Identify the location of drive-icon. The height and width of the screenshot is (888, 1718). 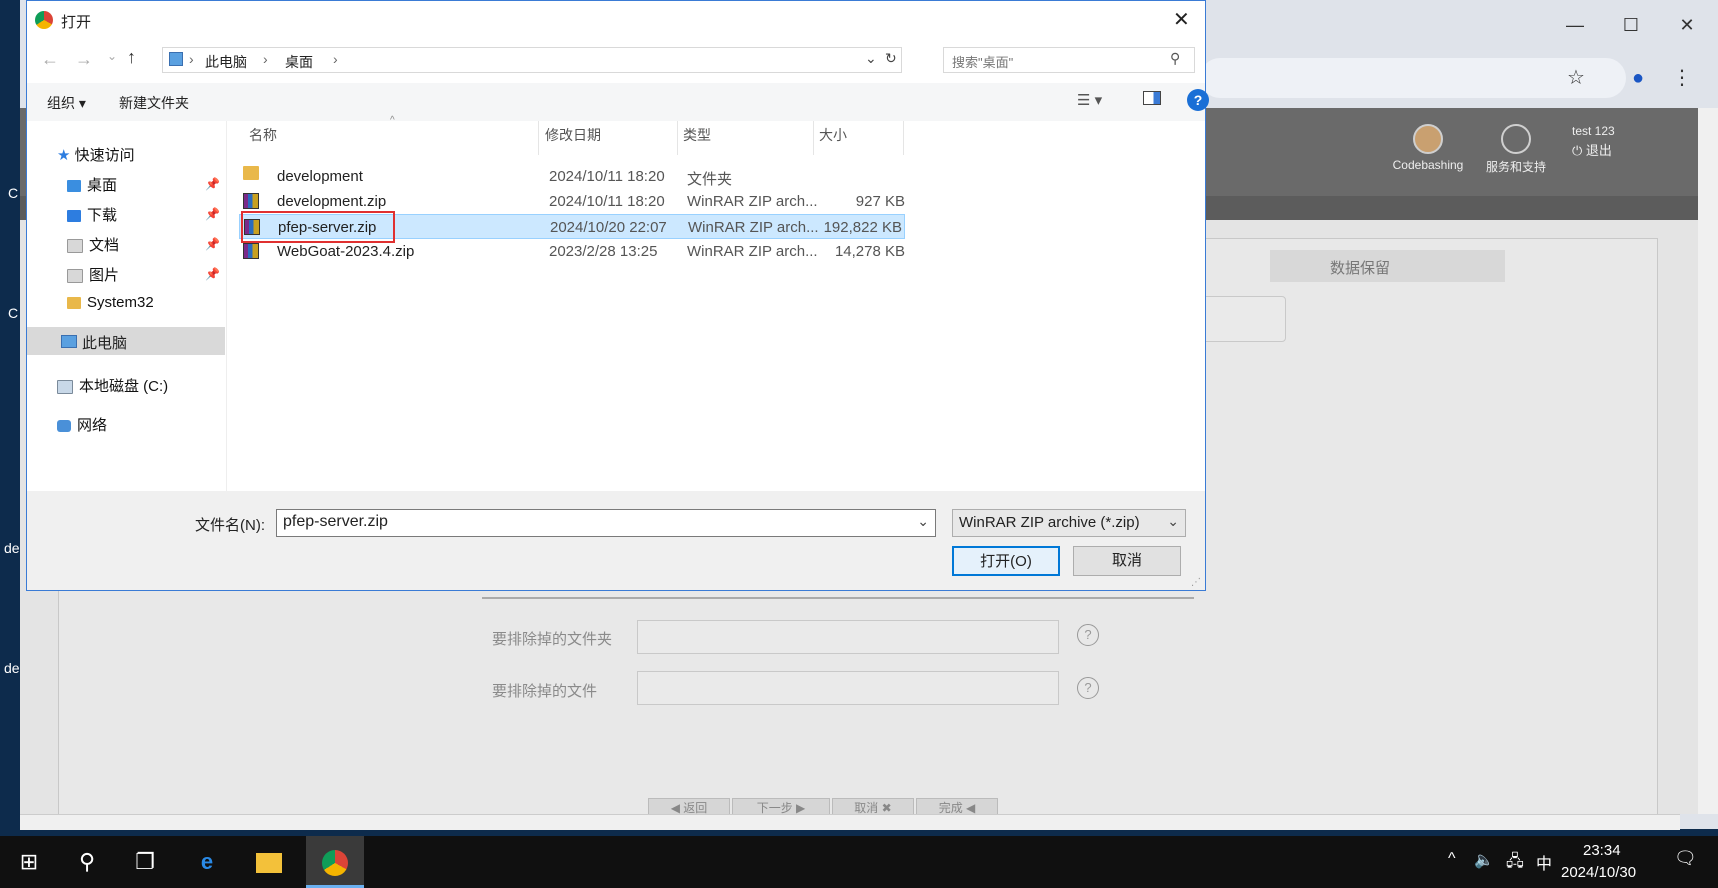
(65, 387).